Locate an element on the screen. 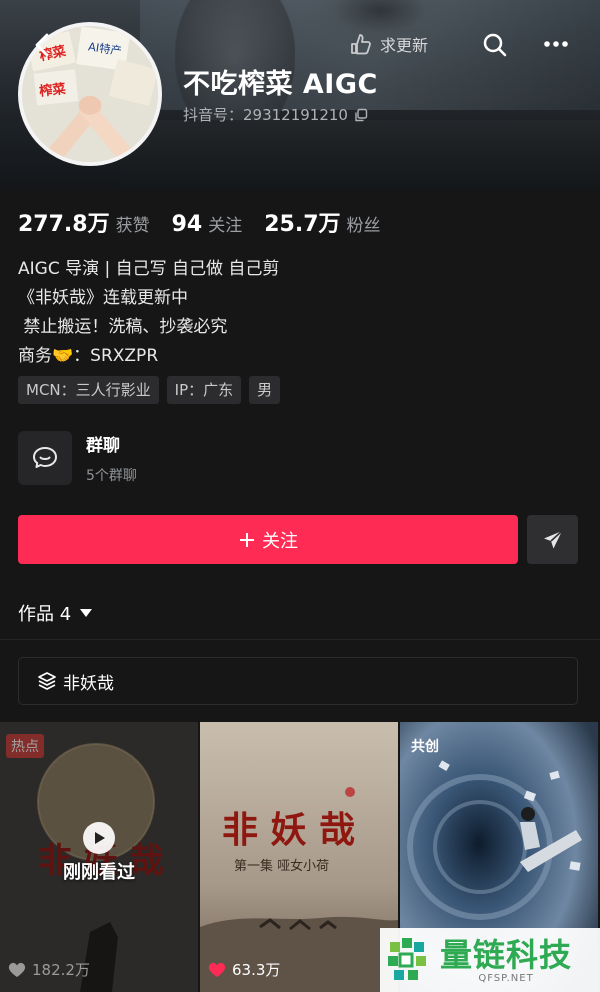 This screenshot has height=992, width=600. copy-icon is located at coordinates (361, 115).